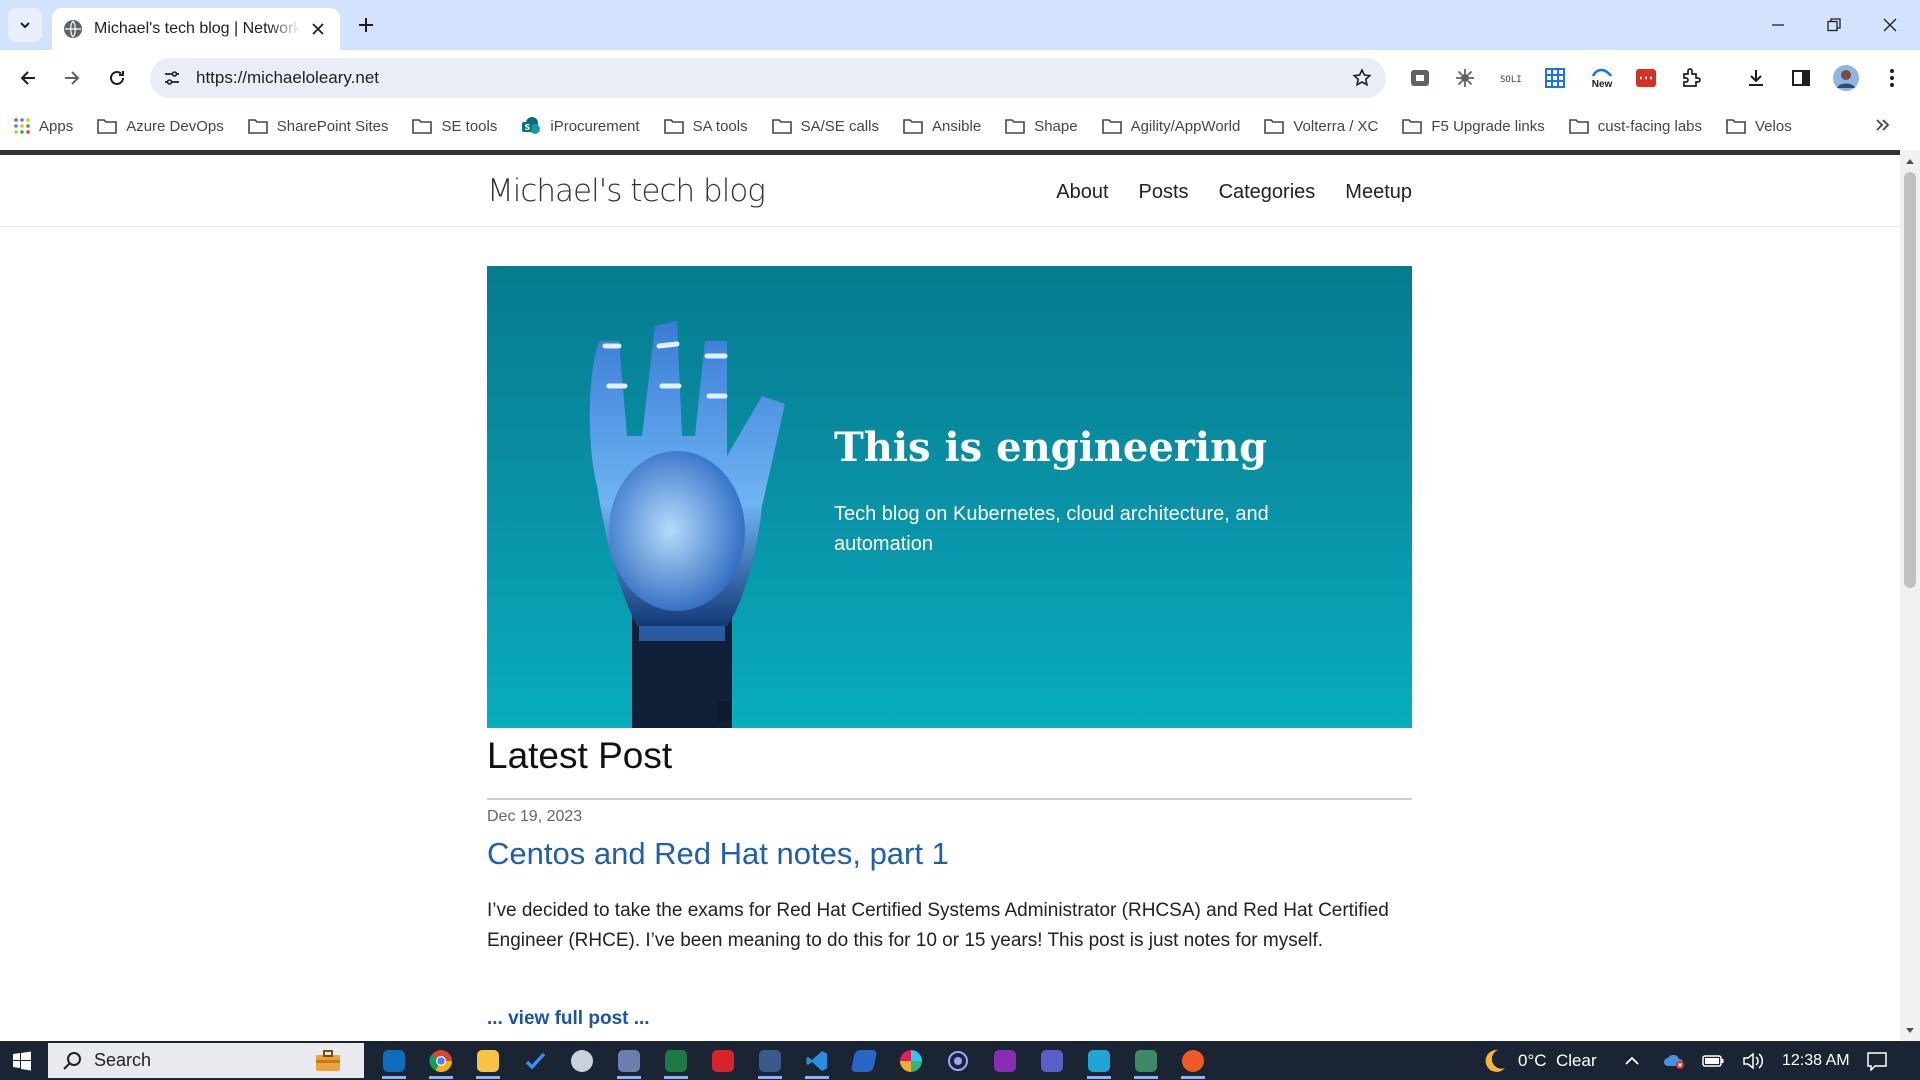 This screenshot has height=1080, width=1920. I want to click on taskbar-slack-icon, so click(911, 1061).